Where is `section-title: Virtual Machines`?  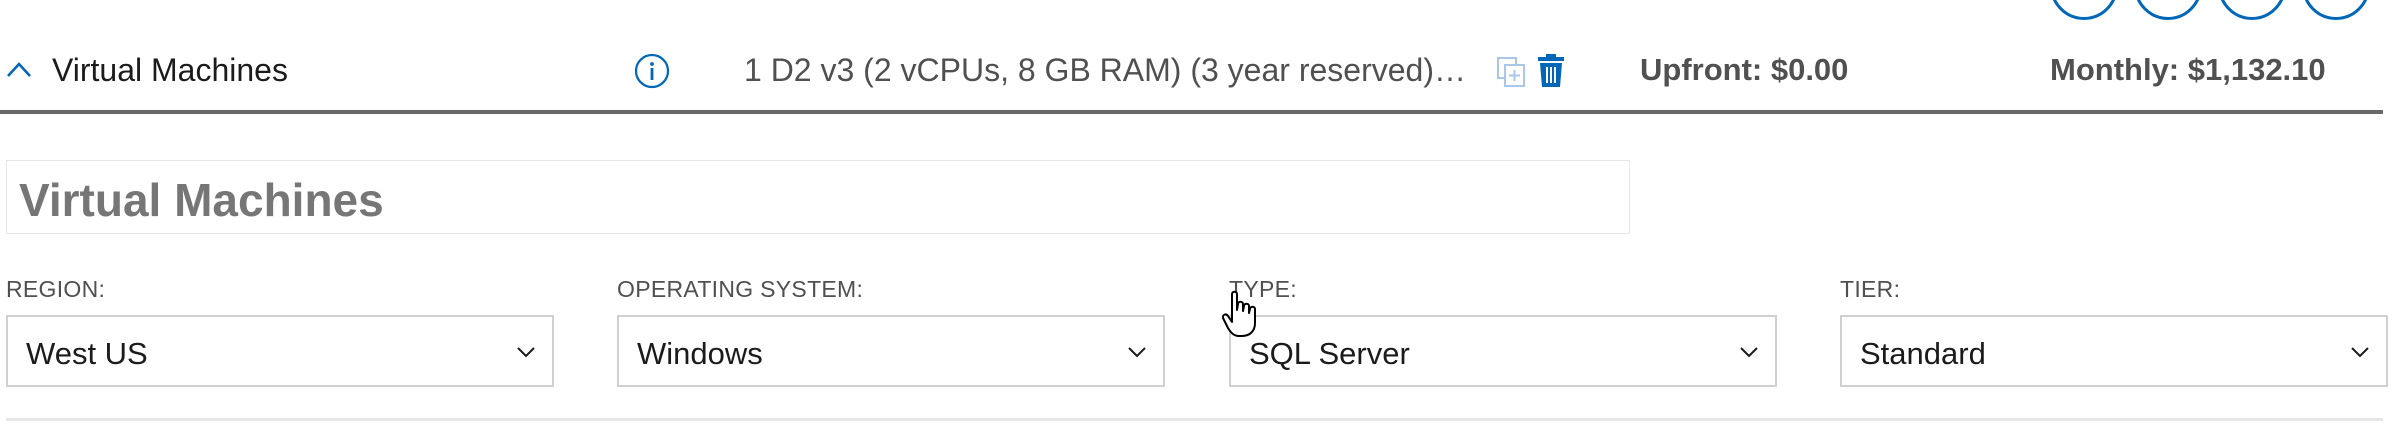 section-title: Virtual Machines is located at coordinates (201, 200).